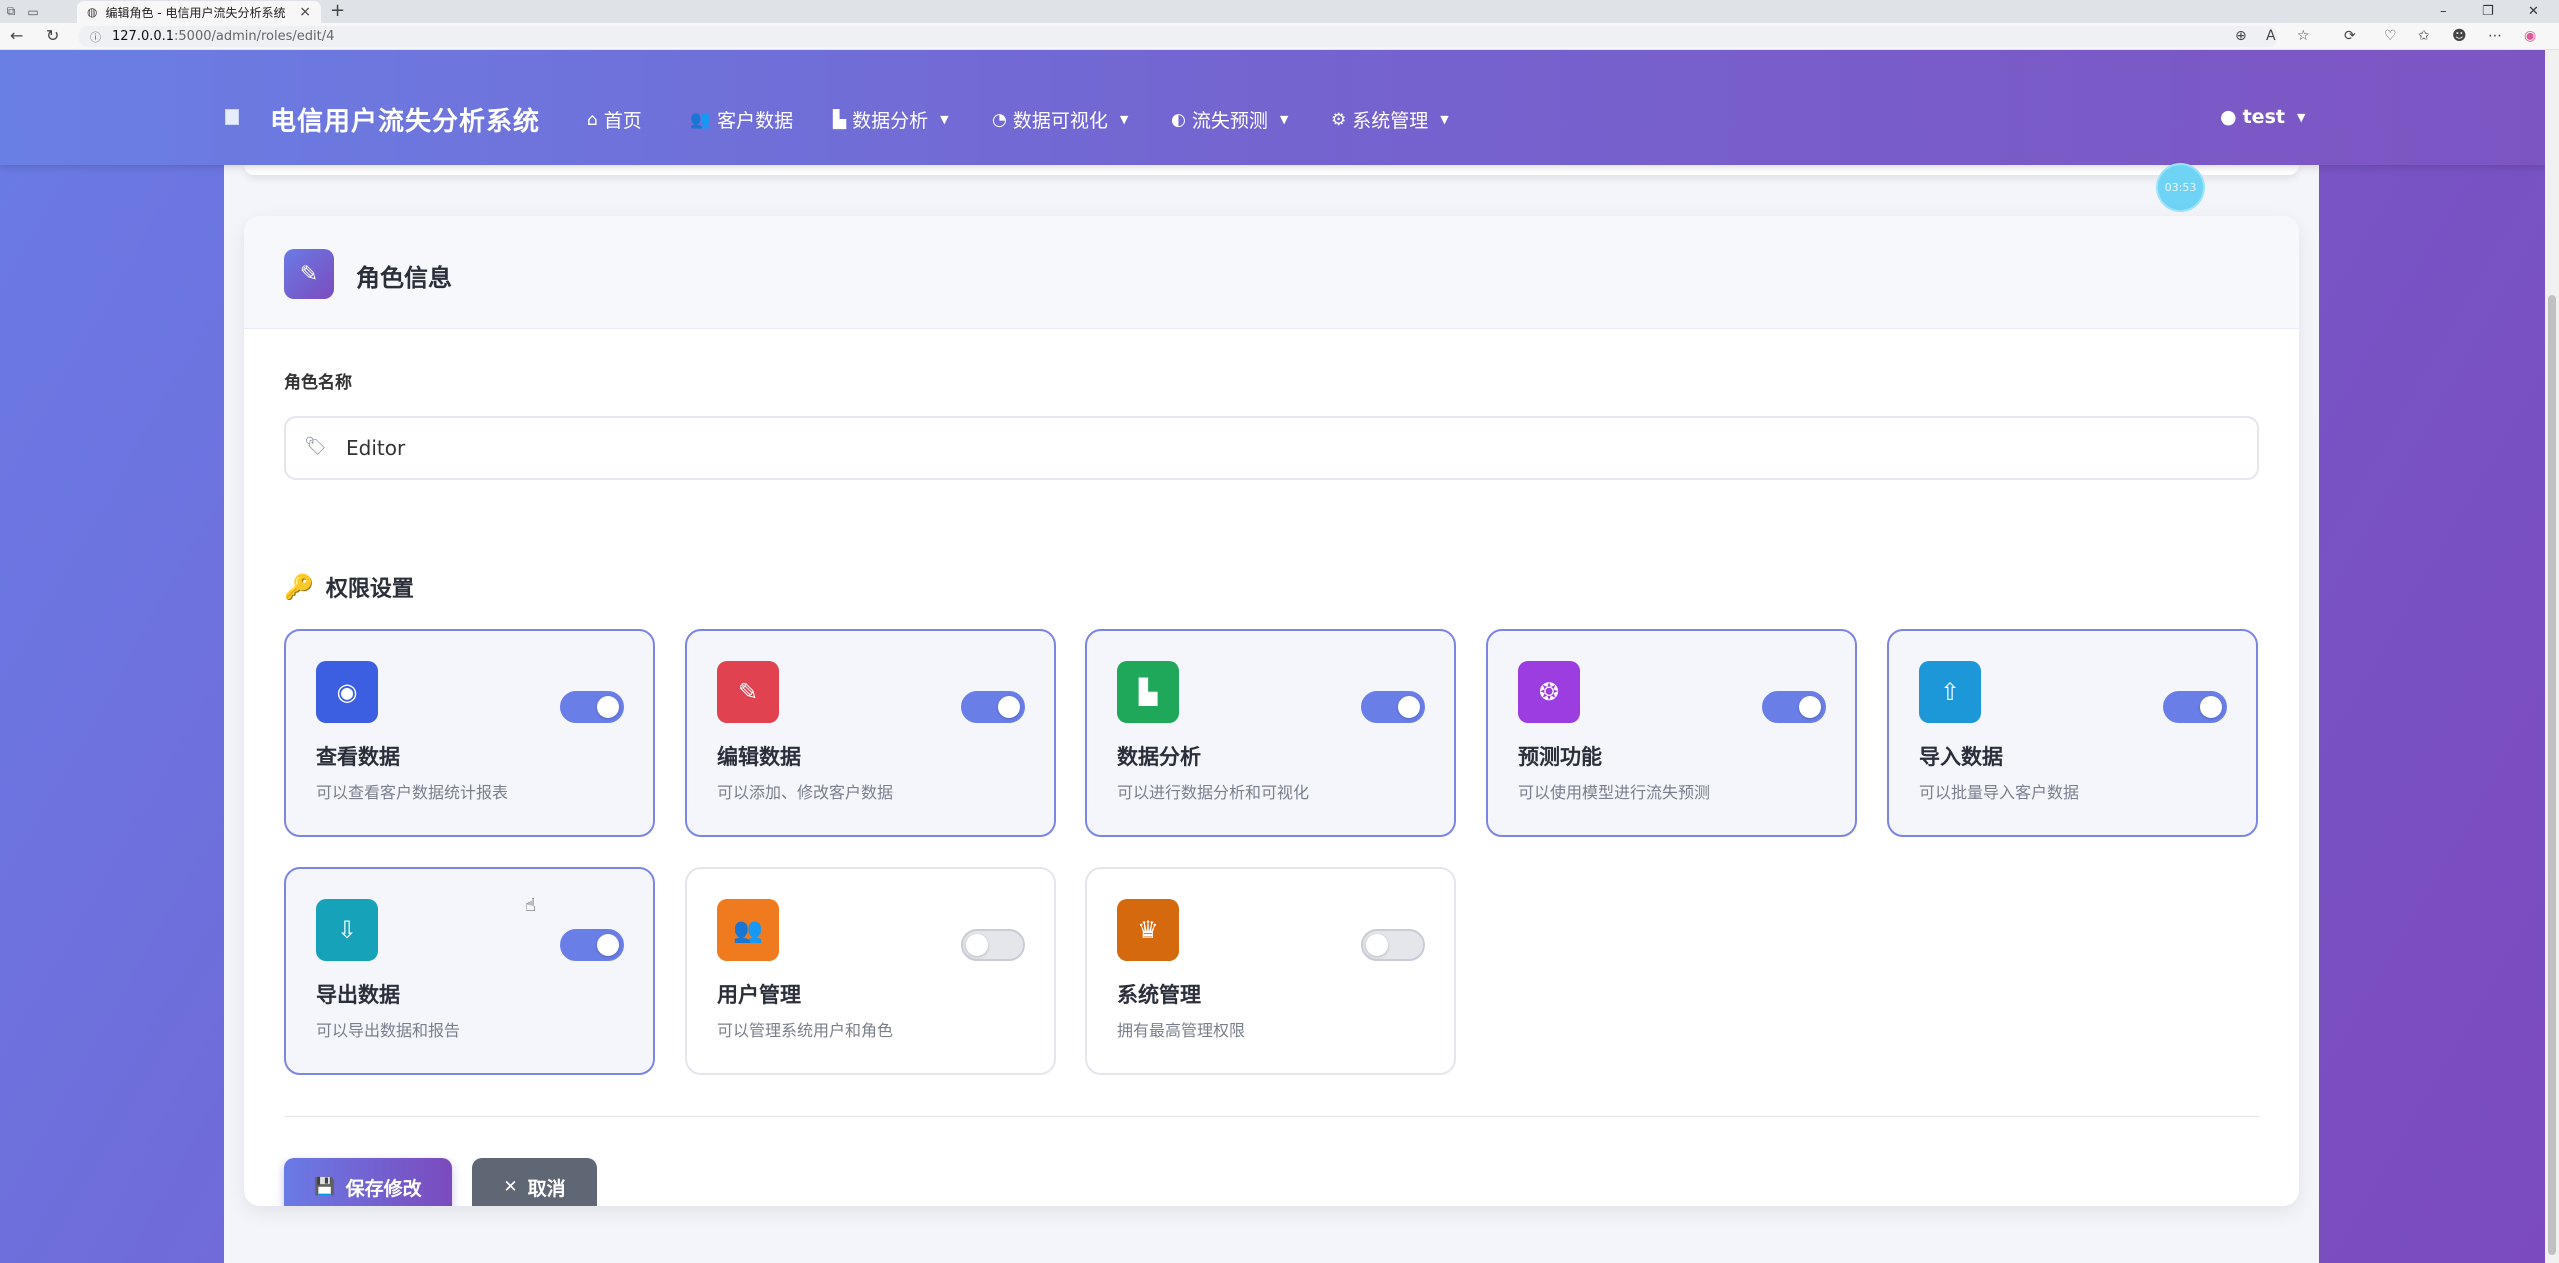 Image resolution: width=2559 pixels, height=1263 pixels. Describe the element at coordinates (2443, 11) in the screenshot. I see `minimize-button: –` at that location.